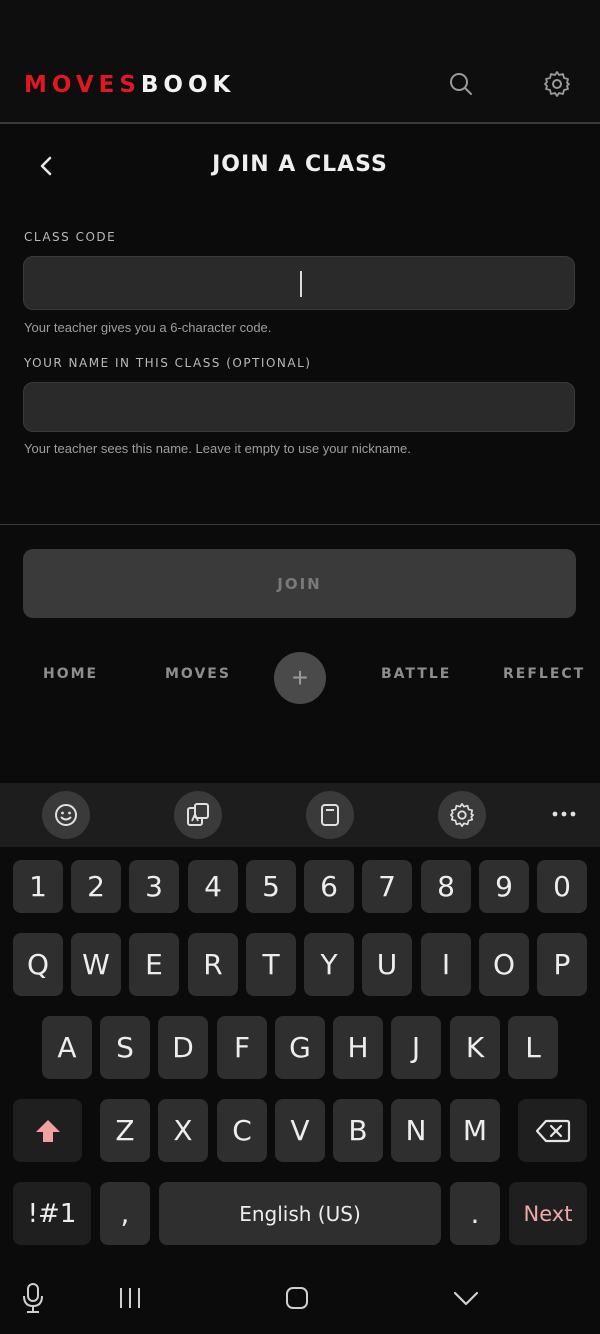  I want to click on emoji-icon, so click(66, 815).